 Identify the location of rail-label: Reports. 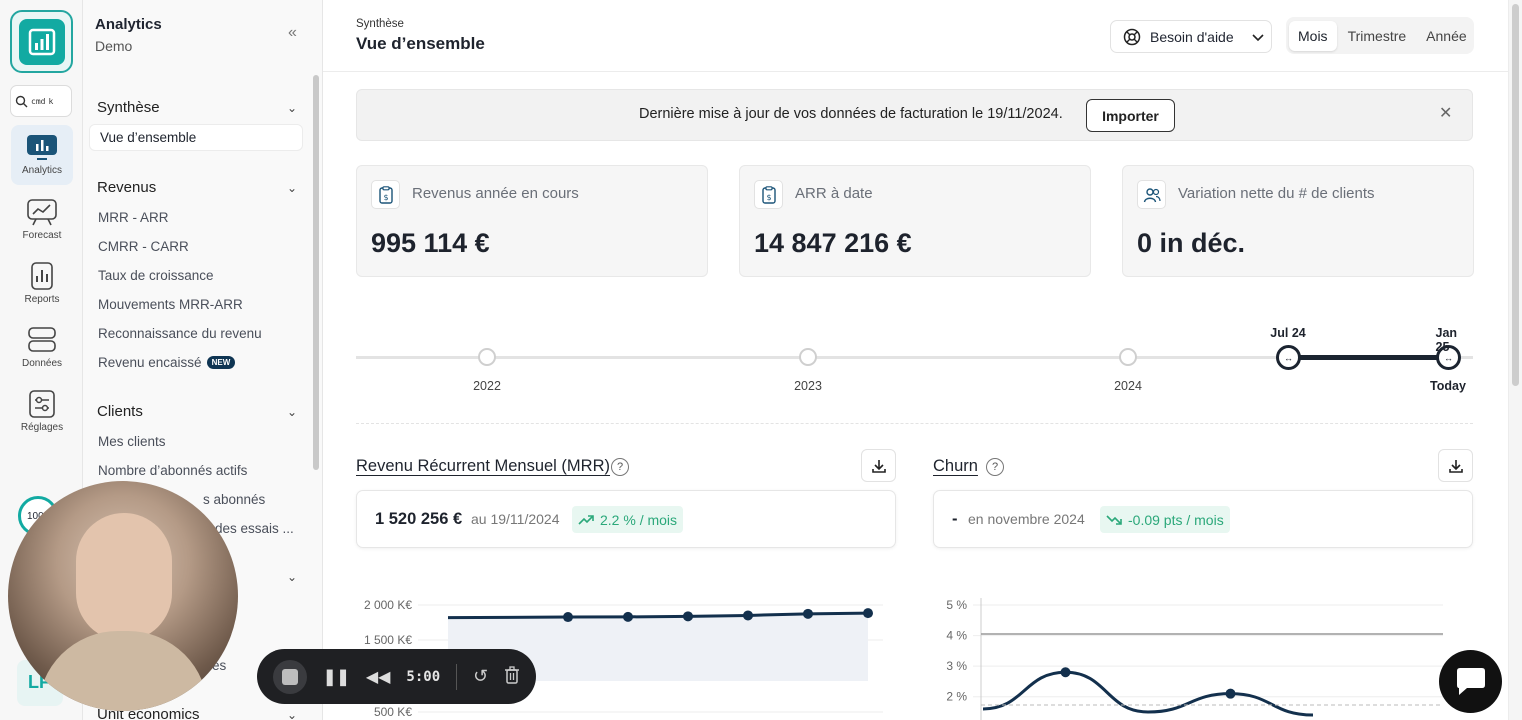
(42, 299).